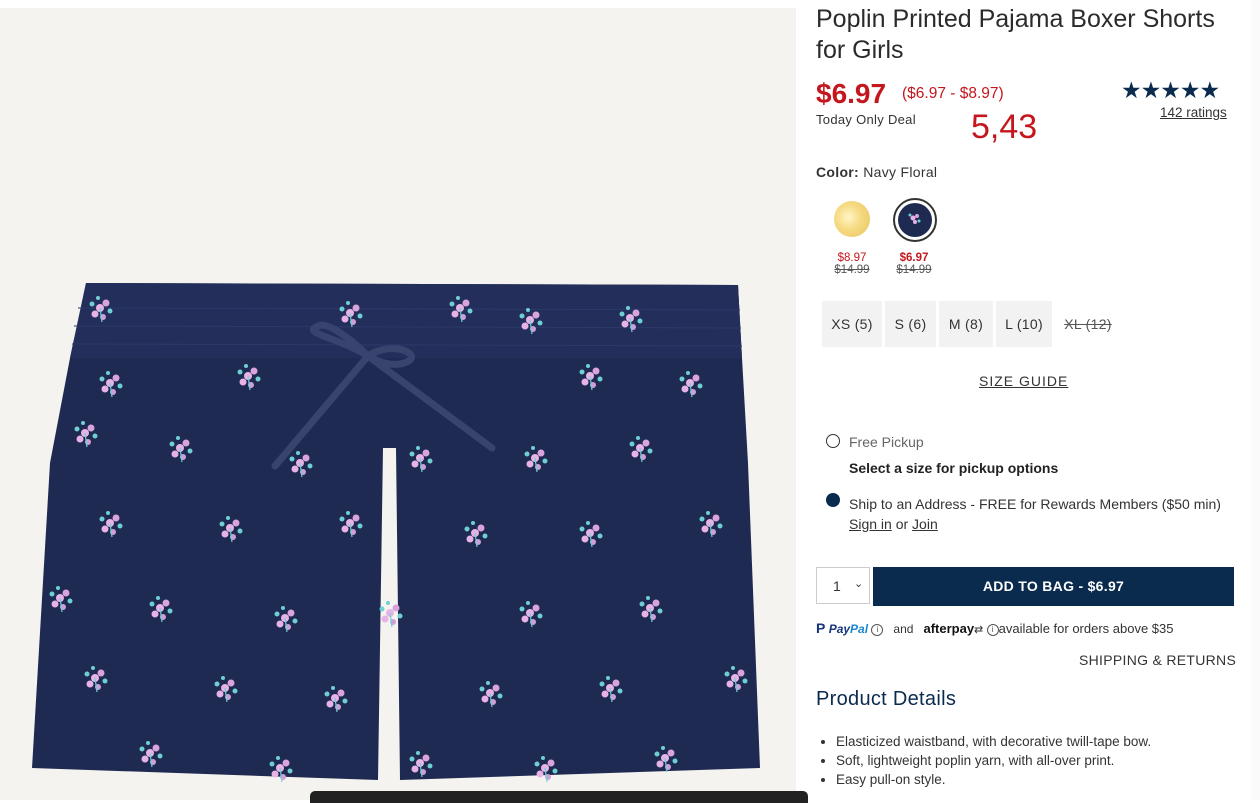 The height and width of the screenshot is (803, 1260). Describe the element at coordinates (859, 584) in the screenshot. I see `chevron-down-icon: ⌄` at that location.